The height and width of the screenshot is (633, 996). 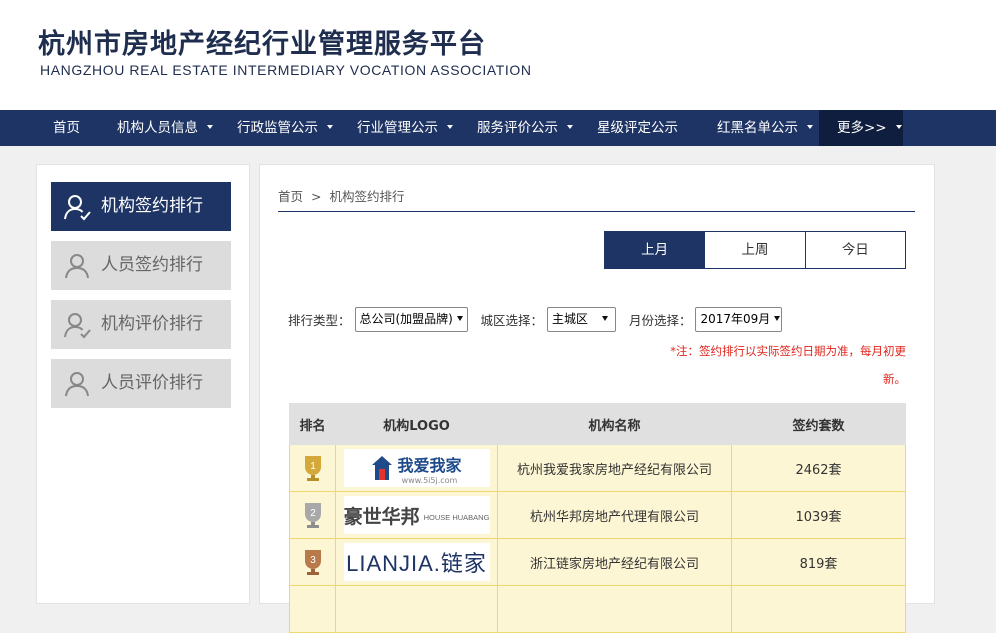 I want to click on sidebar-item-staff-signing-rank: 人员签约排行, so click(x=141, y=265).